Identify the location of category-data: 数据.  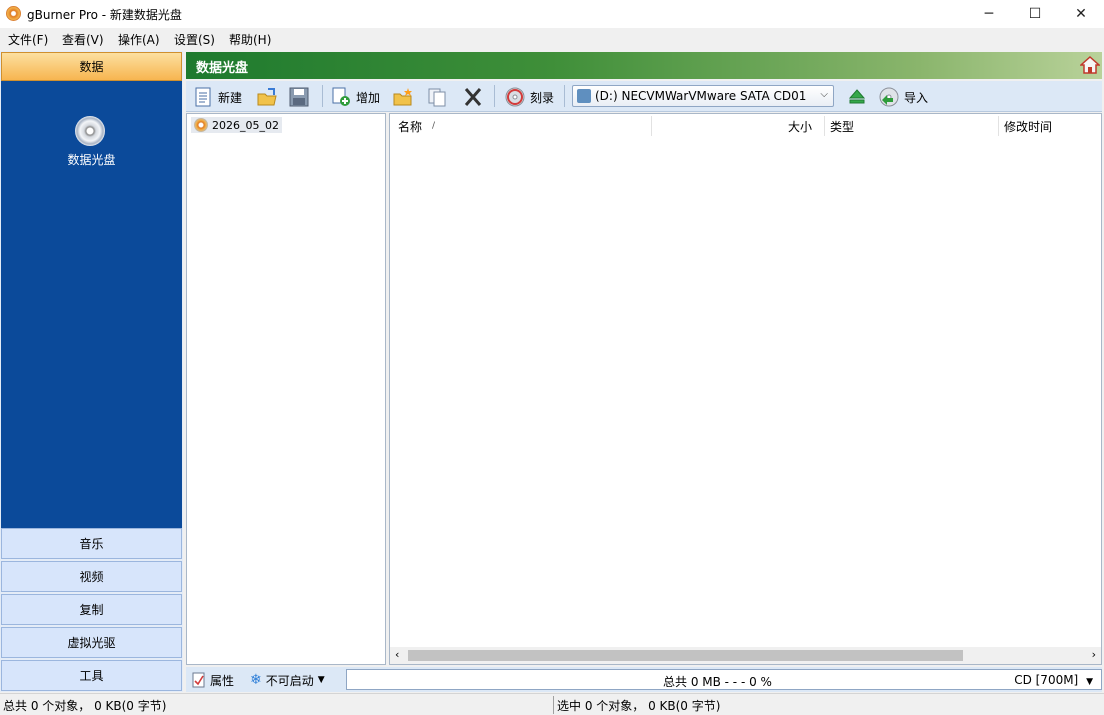
(91, 66).